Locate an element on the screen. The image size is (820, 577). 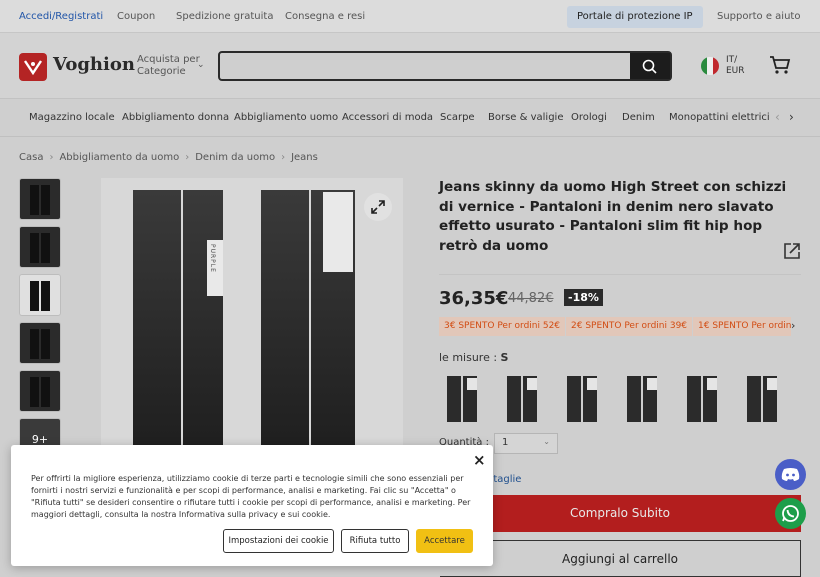
nav-prev-arrow: ‹ is located at coordinates (777, 117).